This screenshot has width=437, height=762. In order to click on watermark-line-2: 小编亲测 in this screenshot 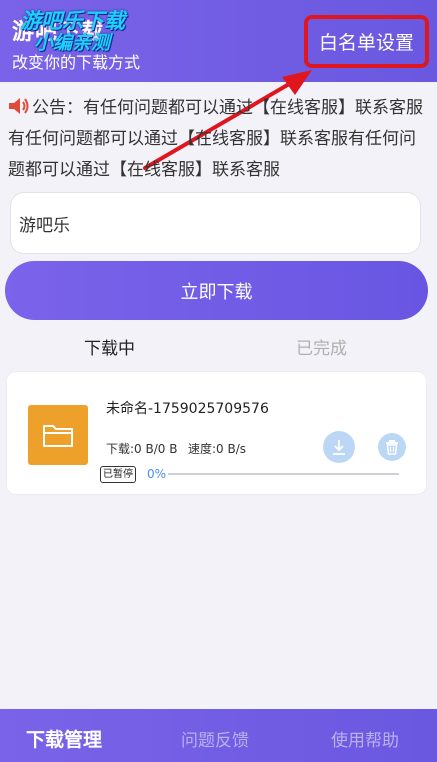, I will do `click(72, 43)`.